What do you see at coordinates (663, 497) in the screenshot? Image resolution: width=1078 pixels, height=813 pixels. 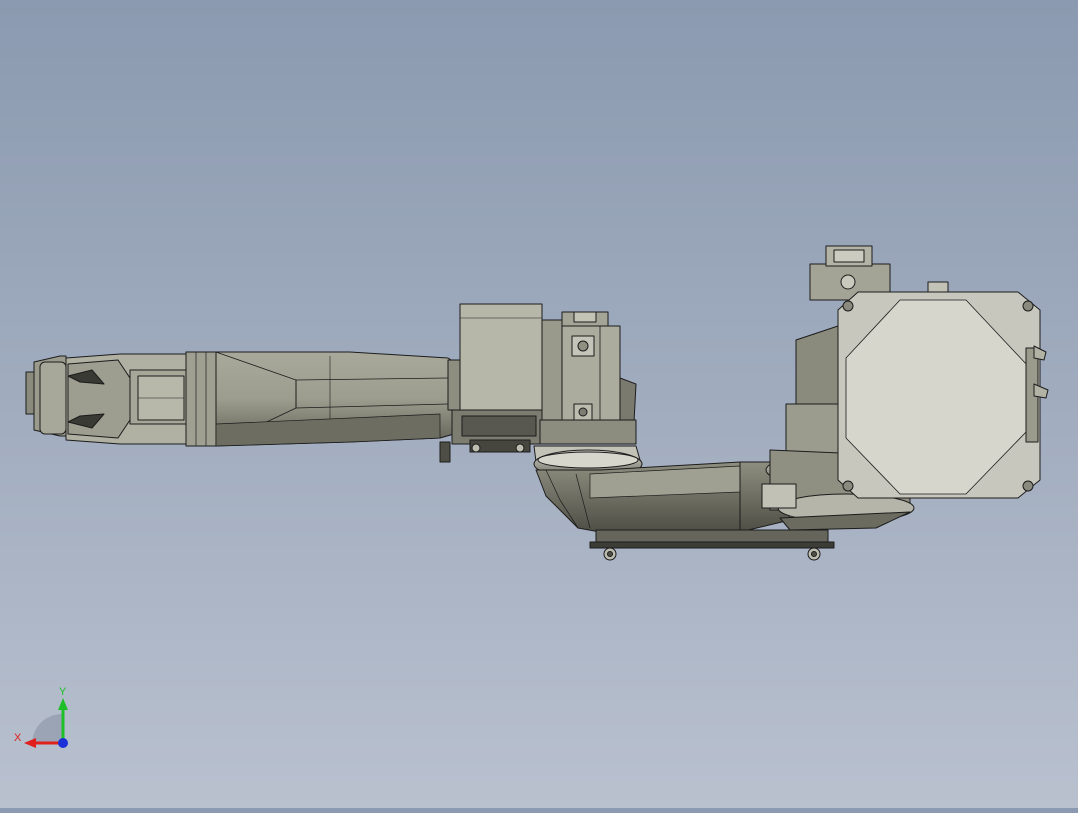 I see `lower-arm-link` at bounding box center [663, 497].